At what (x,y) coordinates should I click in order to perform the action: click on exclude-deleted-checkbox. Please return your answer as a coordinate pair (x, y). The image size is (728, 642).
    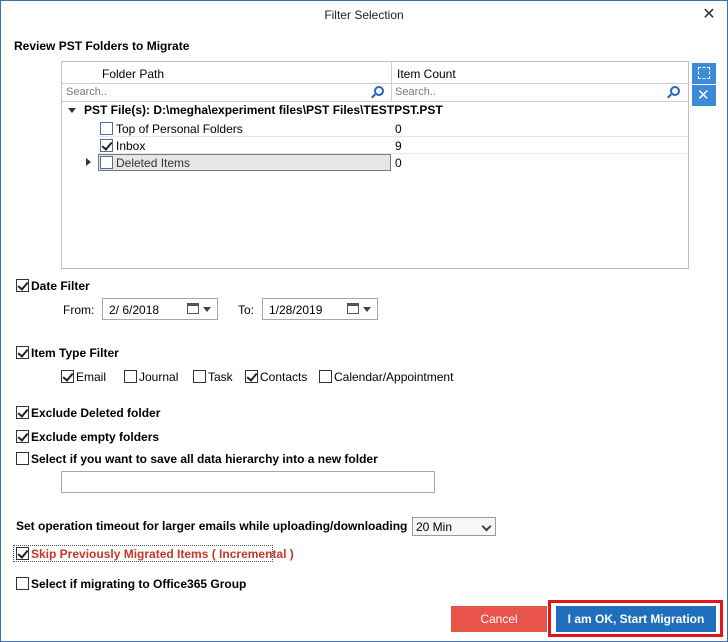
    Looking at the image, I should click on (22, 412).